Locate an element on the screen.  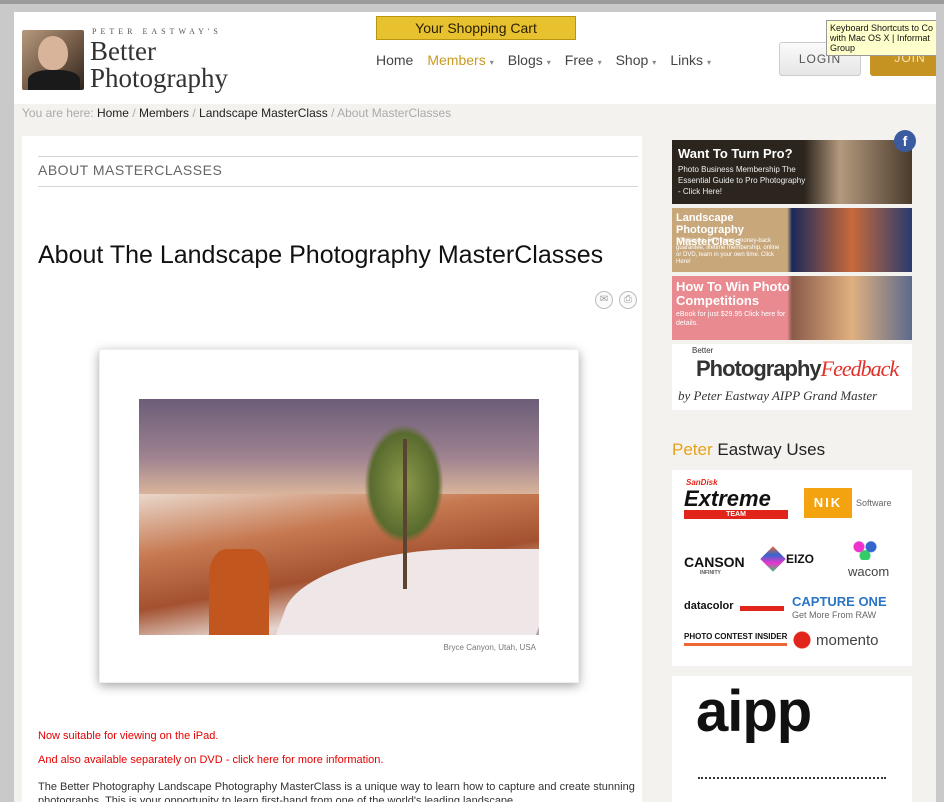
pine-tree-trunk is located at coordinates (405, 514).